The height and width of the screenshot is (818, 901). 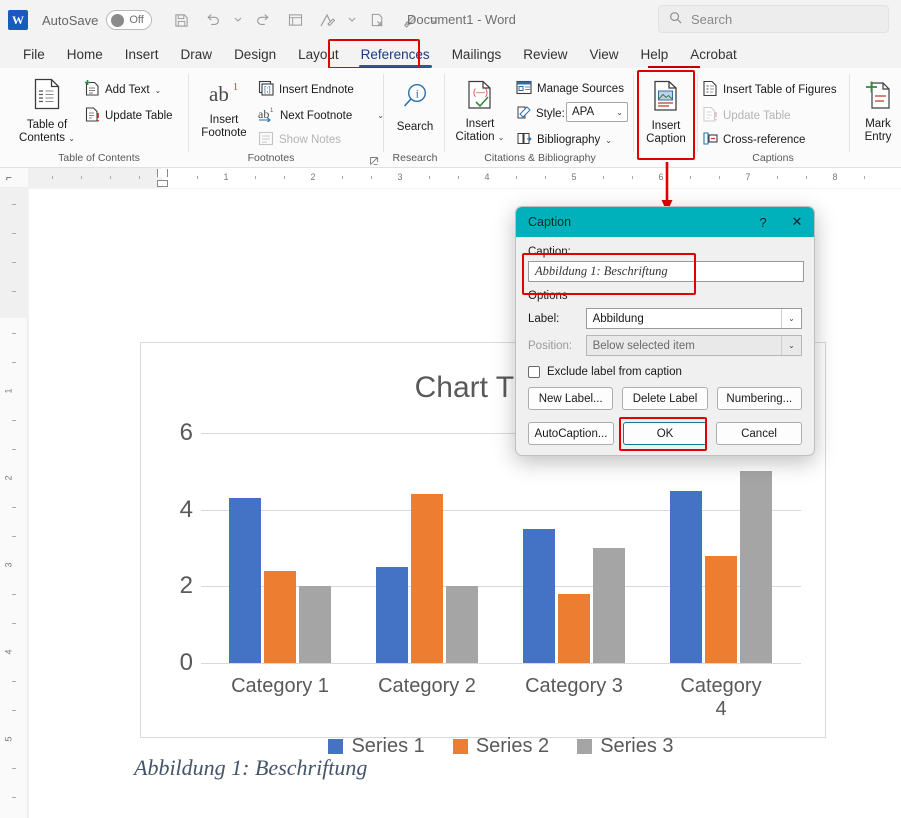 What do you see at coordinates (395, 55) in the screenshot?
I see `tab-references: References` at bounding box center [395, 55].